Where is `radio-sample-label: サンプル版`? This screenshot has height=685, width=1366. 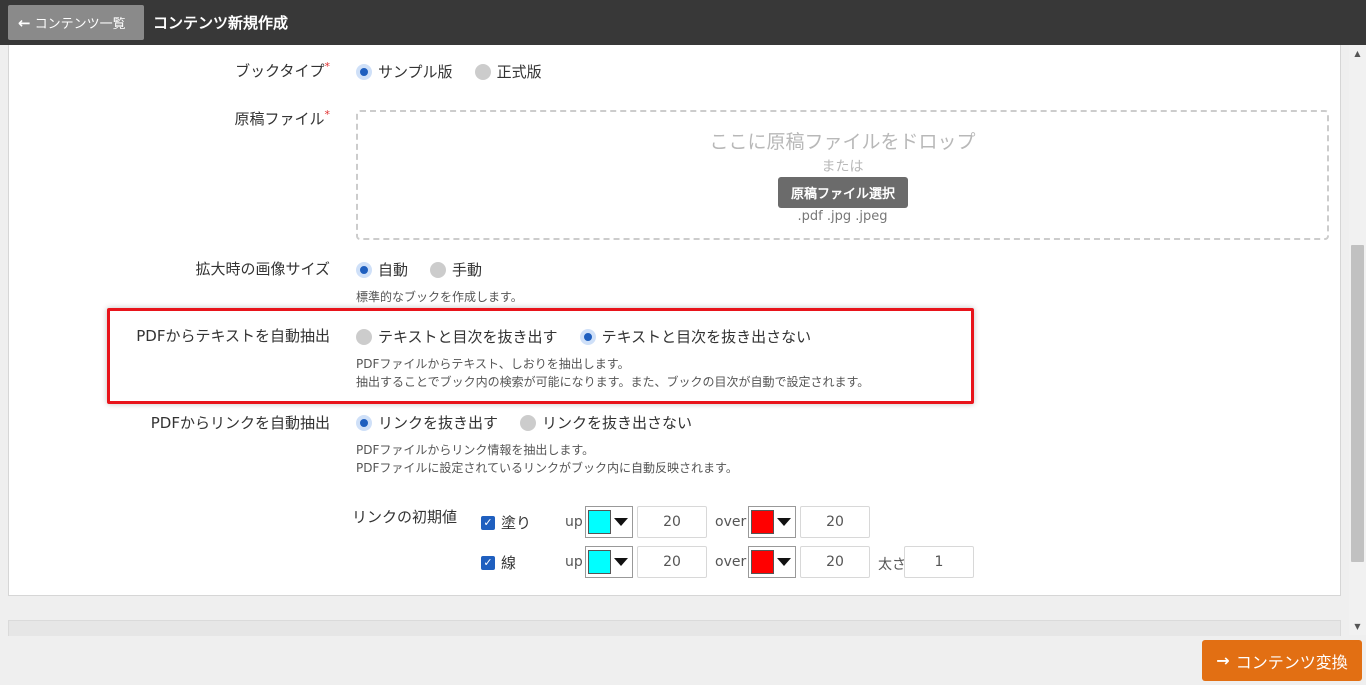
radio-sample-label: サンプル版 is located at coordinates (415, 72).